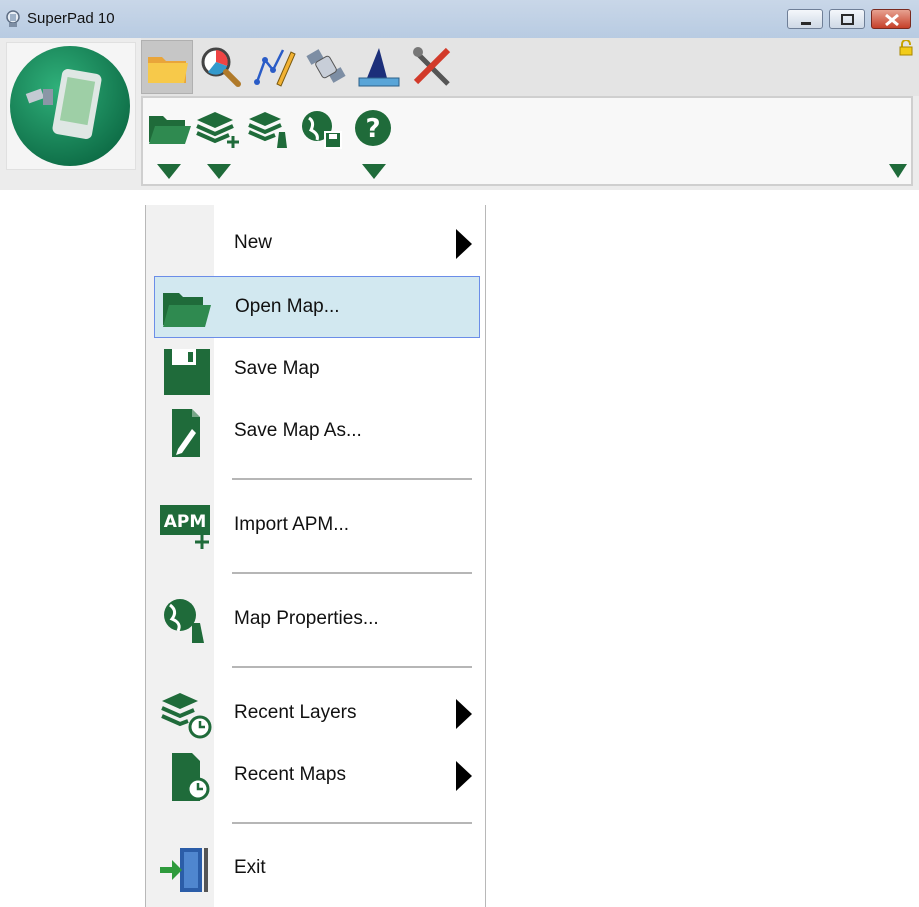 This screenshot has height=907, width=919. I want to click on document-clock-icon, so click(191, 777).